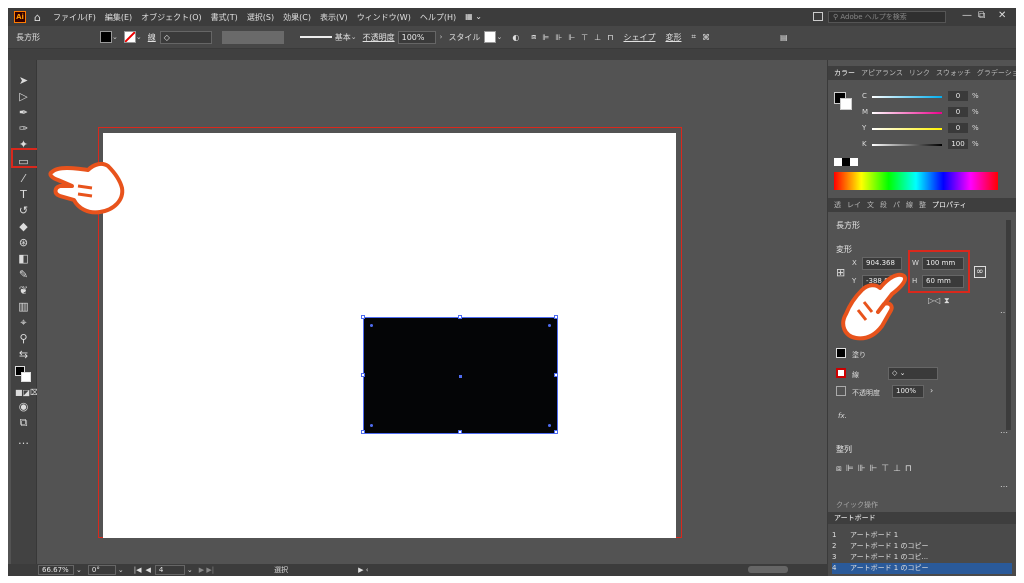  What do you see at coordinates (706, 37) in the screenshot?
I see `puppet-warp-icon: ⌘` at bounding box center [706, 37].